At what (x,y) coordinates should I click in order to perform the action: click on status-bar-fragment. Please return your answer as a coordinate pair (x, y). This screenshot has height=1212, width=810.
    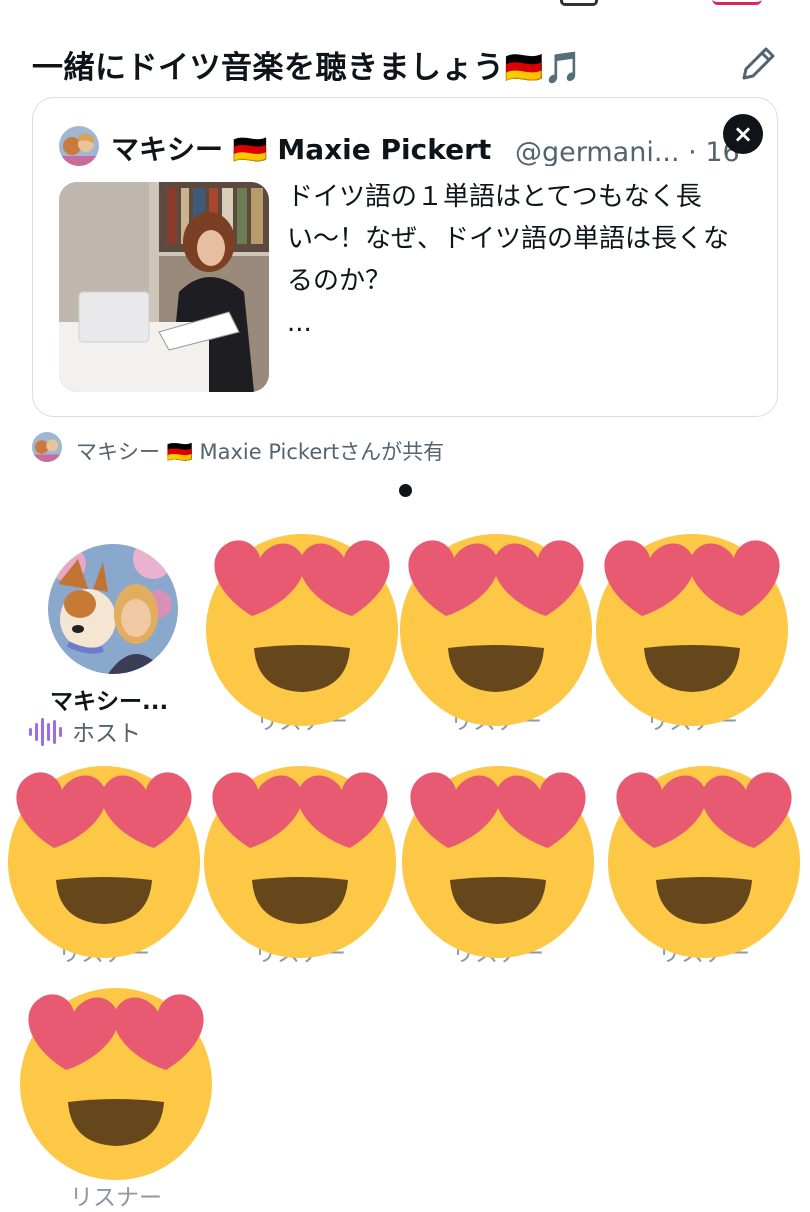
    Looking at the image, I should click on (579, 3).